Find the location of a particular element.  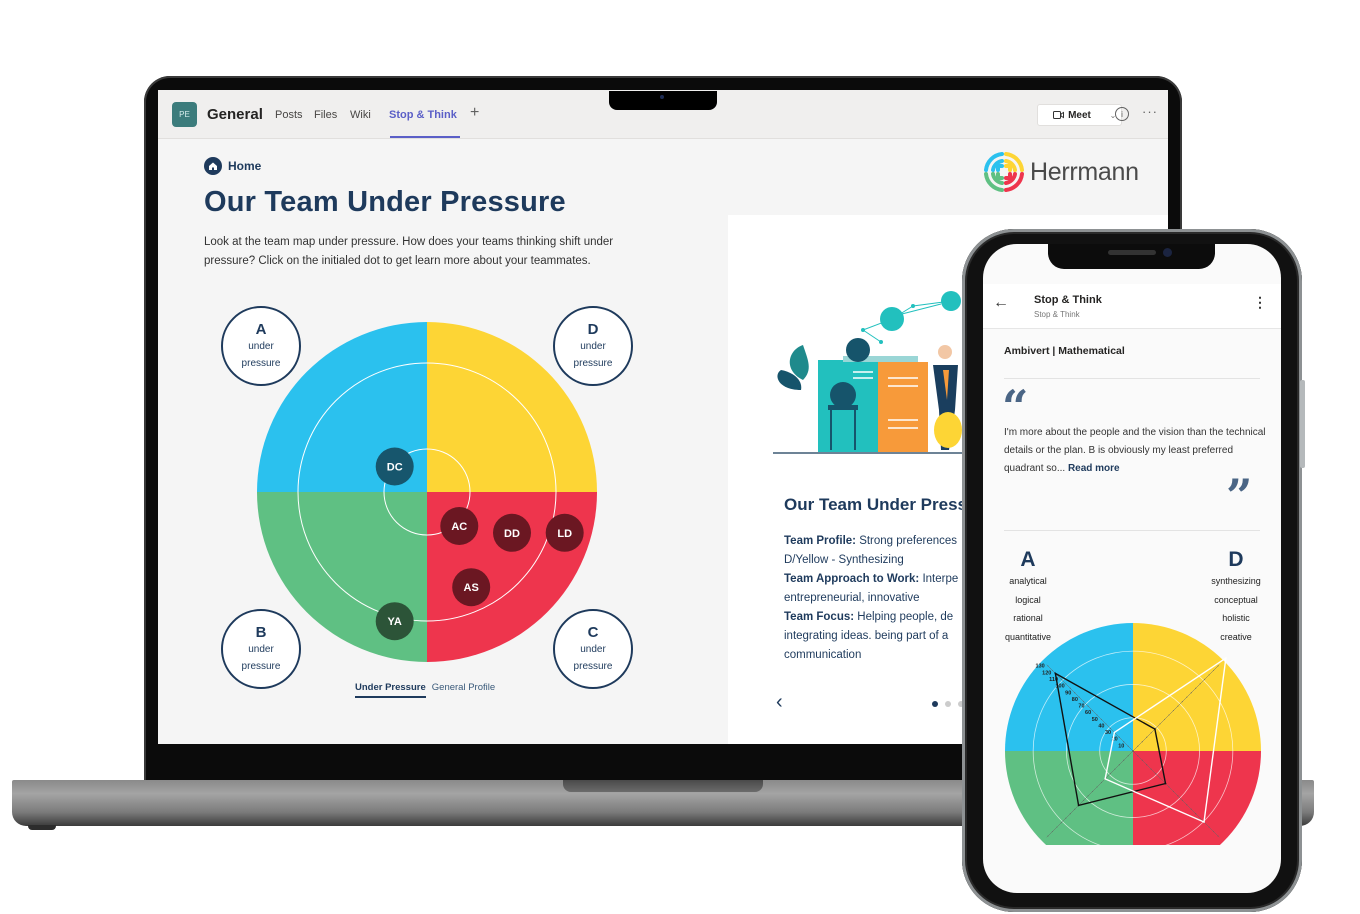

radar-background: 102030405060708090100110120130 is located at coordinates (1133, 734).